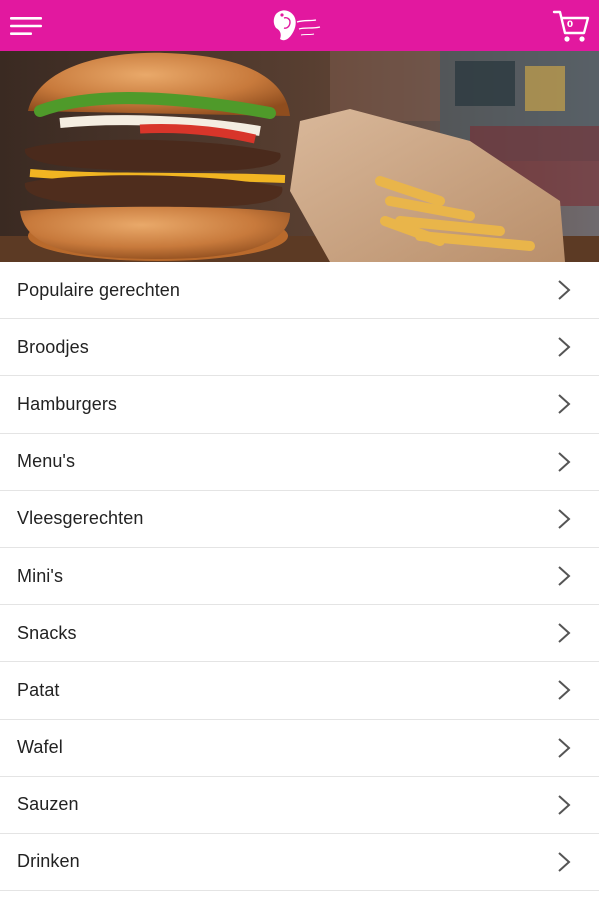 This screenshot has height=900, width=599. What do you see at coordinates (48, 804) in the screenshot?
I see `category-label: Sauzen` at bounding box center [48, 804].